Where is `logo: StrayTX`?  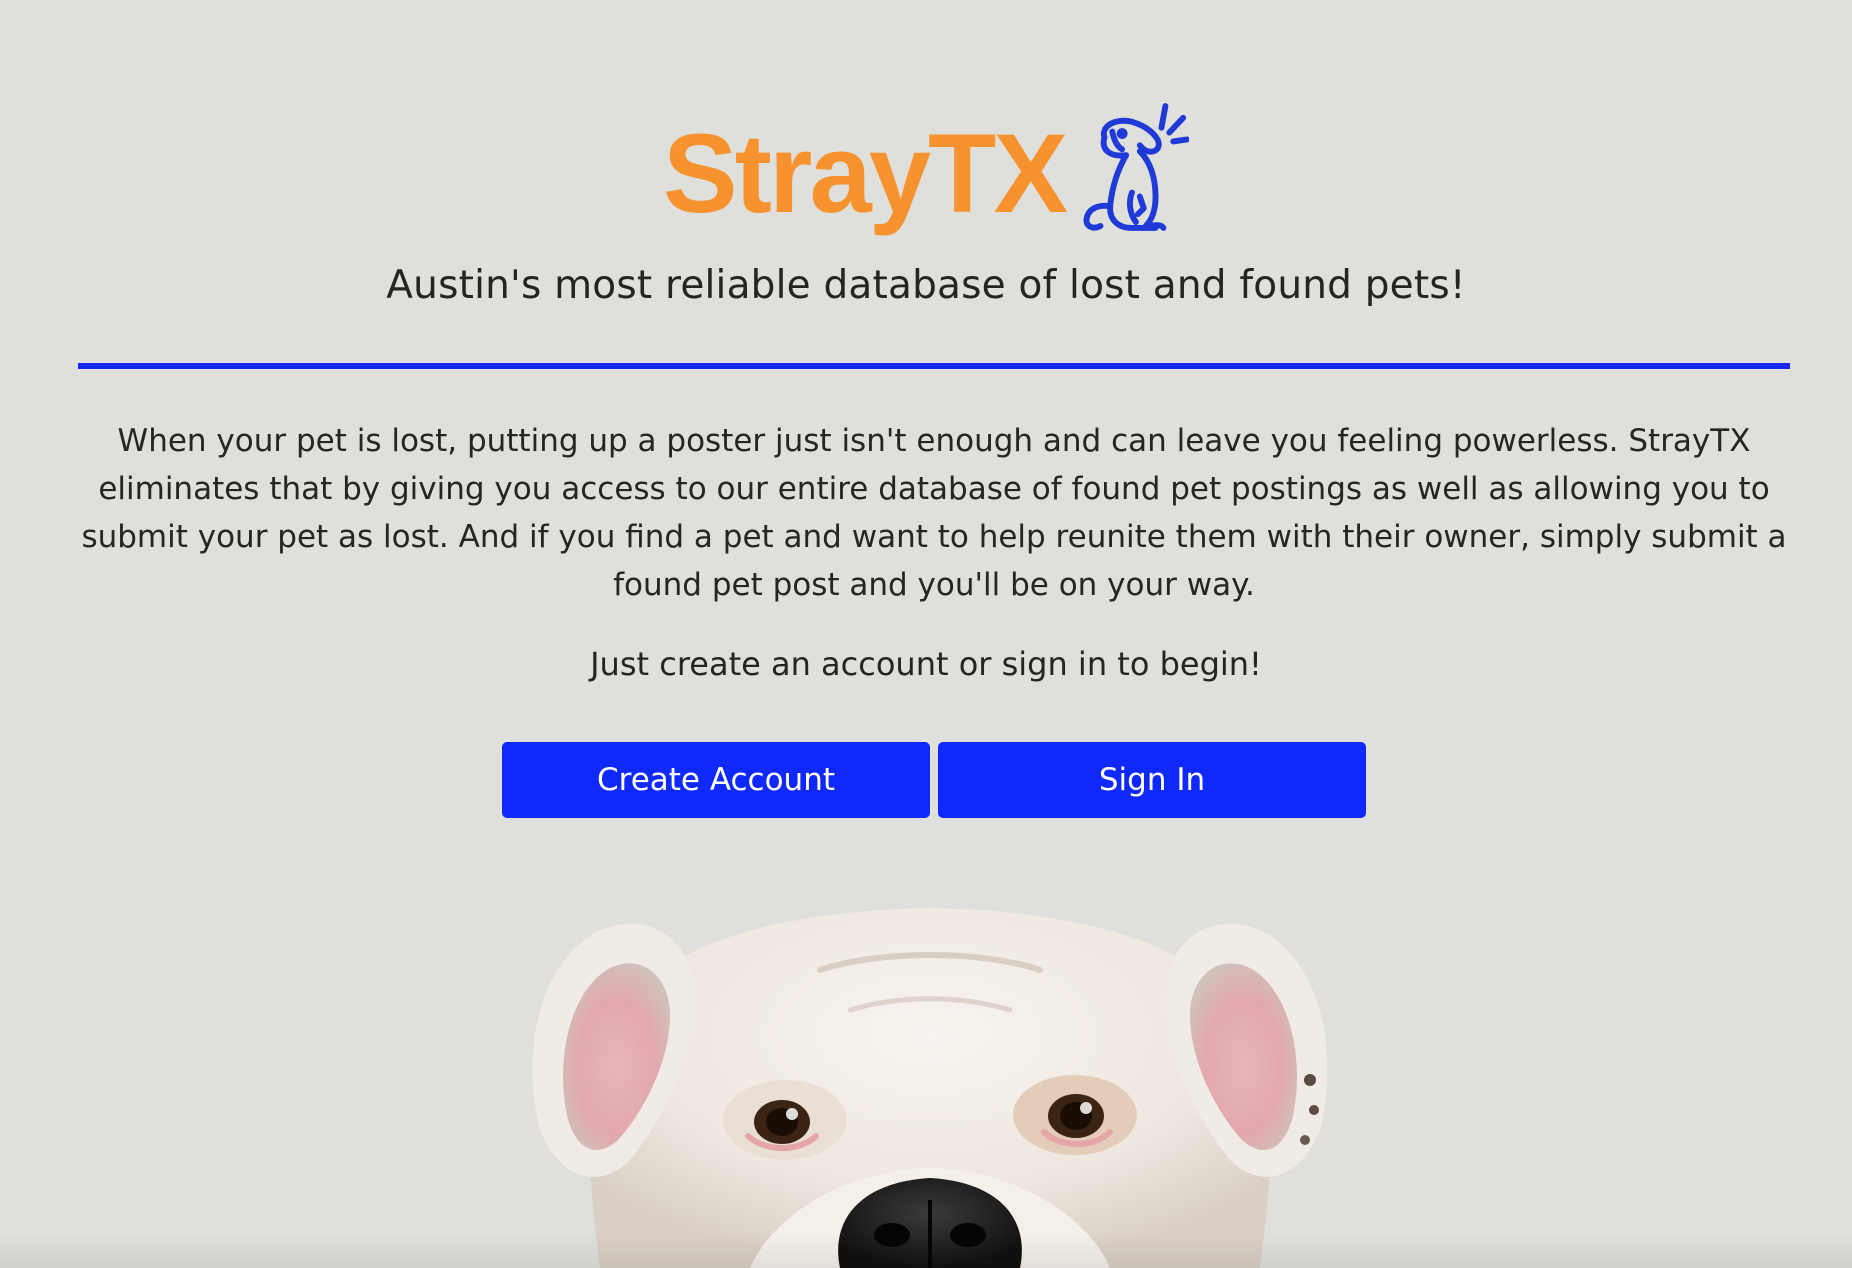
logo: StrayTX is located at coordinates (926, 158).